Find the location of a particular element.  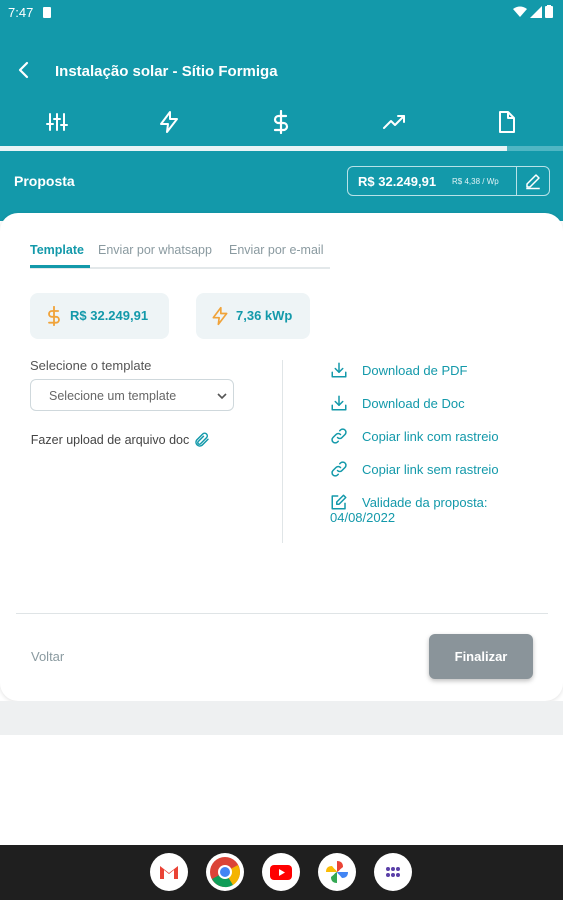

sim-icon is located at coordinates (47, 12).